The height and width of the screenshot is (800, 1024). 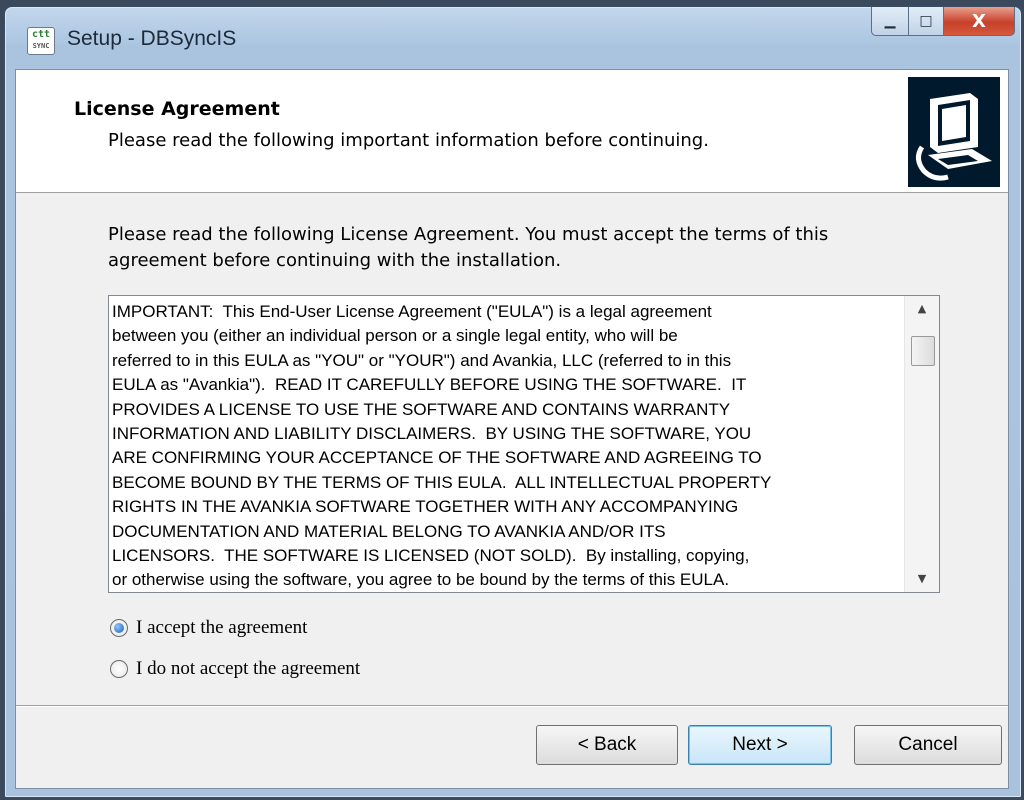 What do you see at coordinates (760, 745) in the screenshot?
I see `next-button: Next >` at bounding box center [760, 745].